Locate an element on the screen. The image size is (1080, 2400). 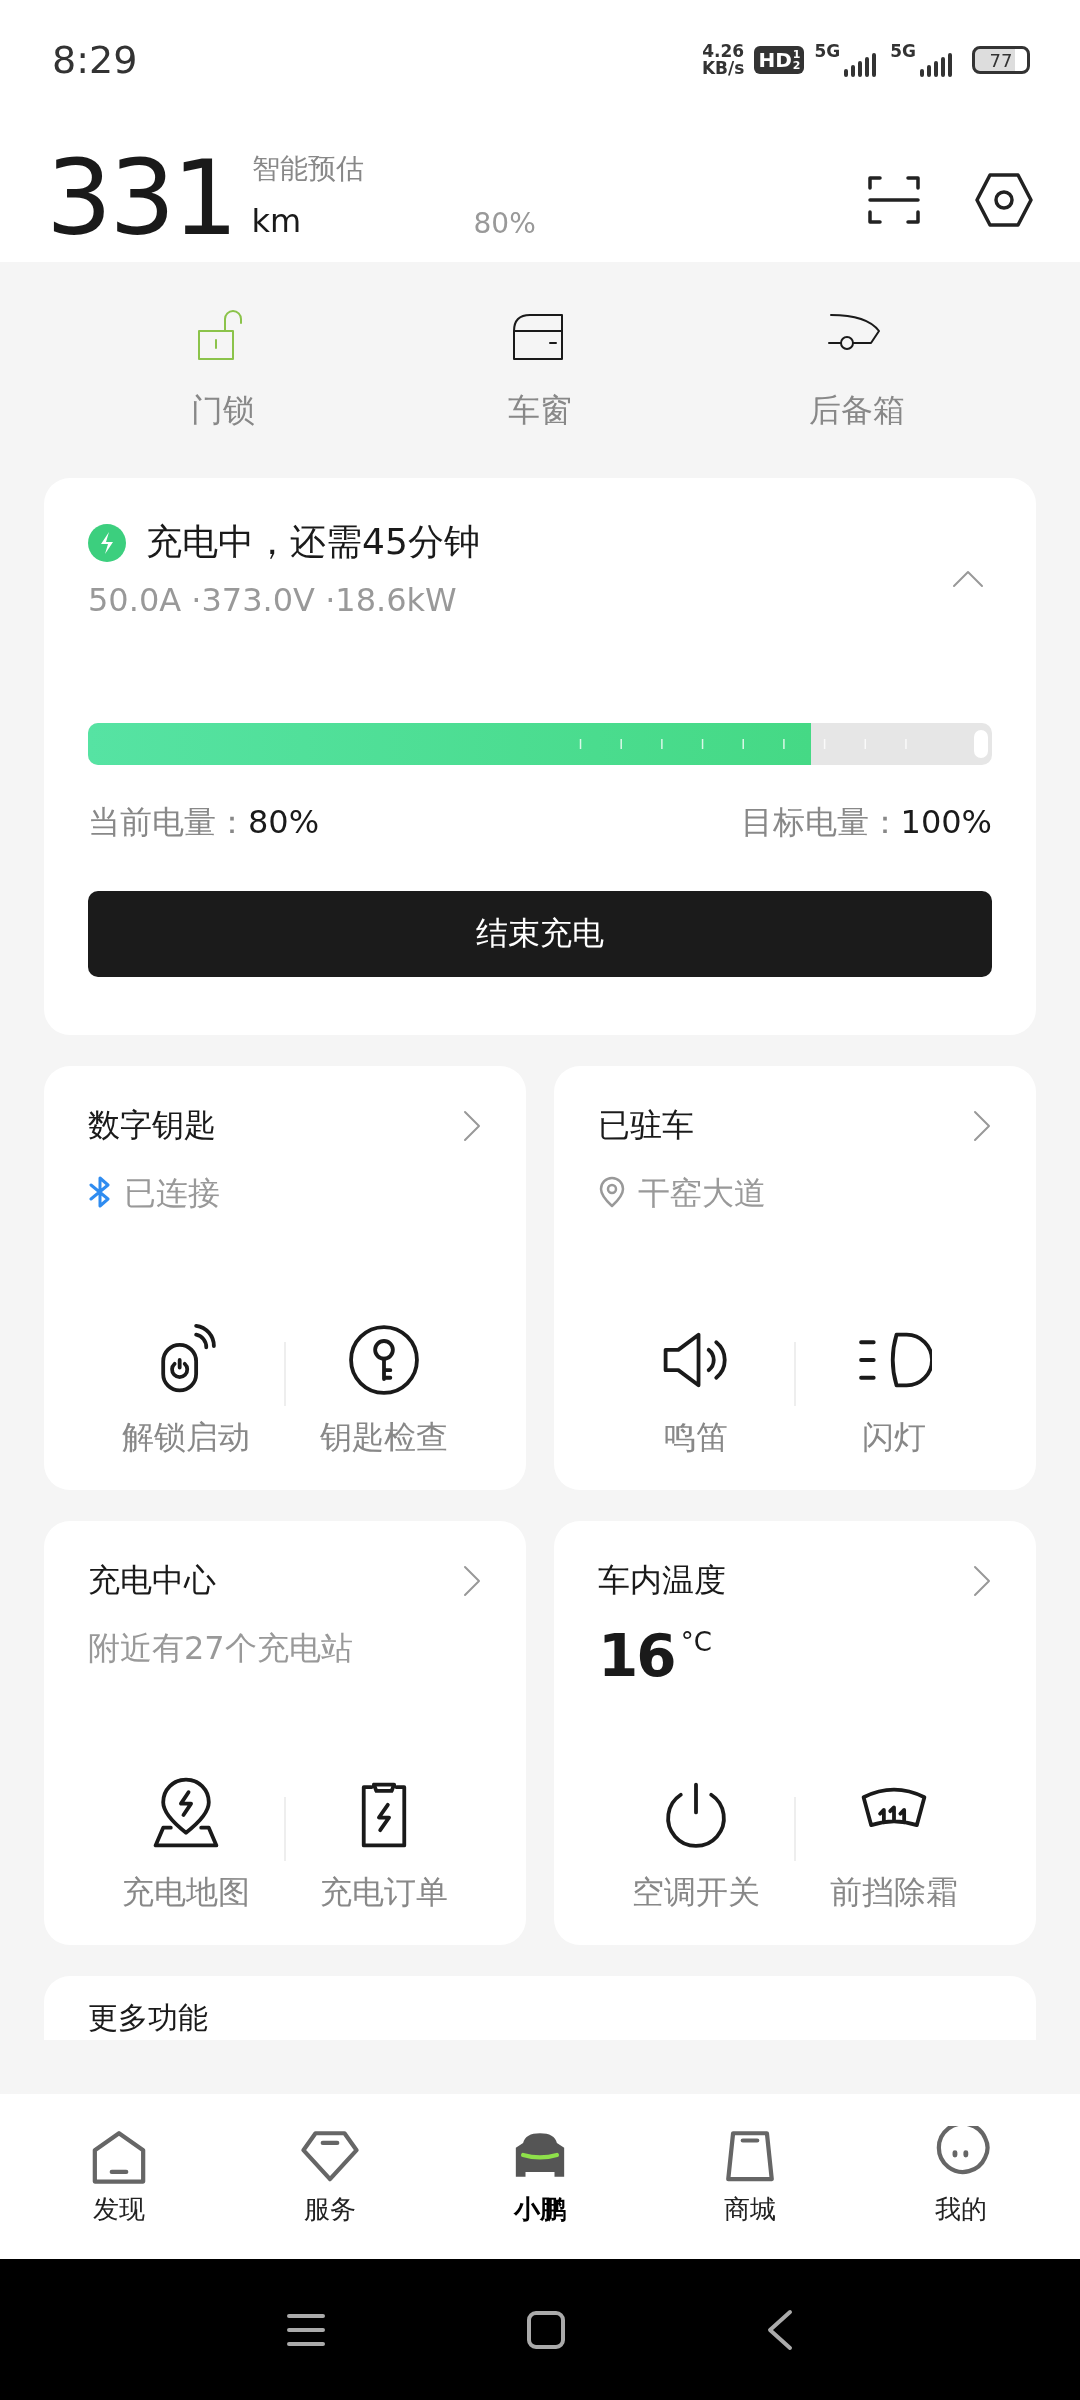
card-title: 已驻车 is located at coordinates (646, 1126).